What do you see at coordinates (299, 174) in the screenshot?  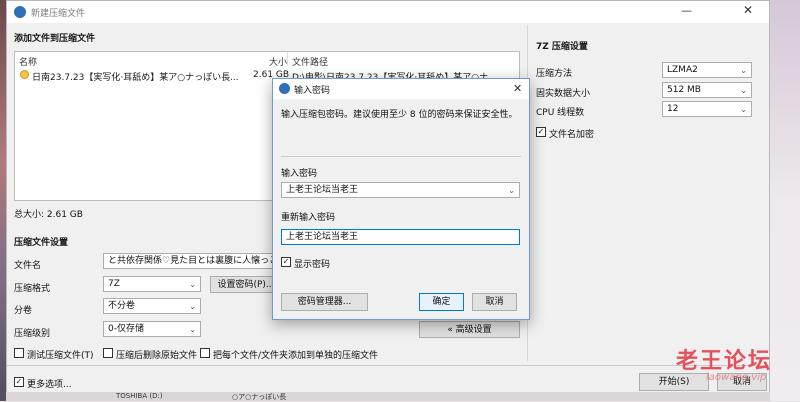 I see `enter-password-label: 输入密码` at bounding box center [299, 174].